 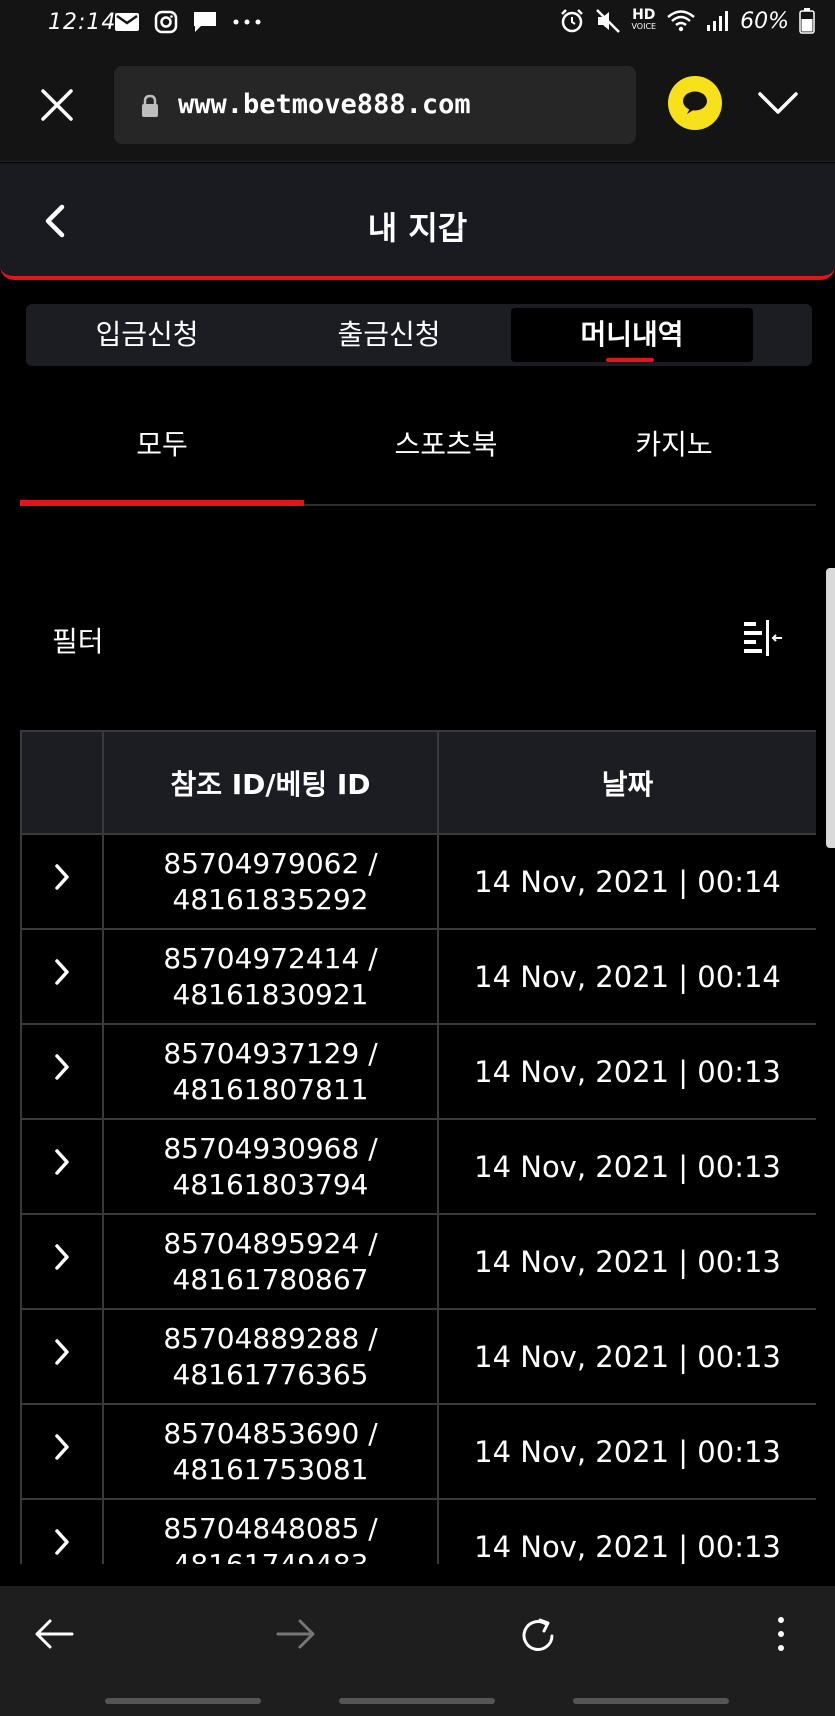 I want to click on wifi-icon, so click(x=681, y=21).